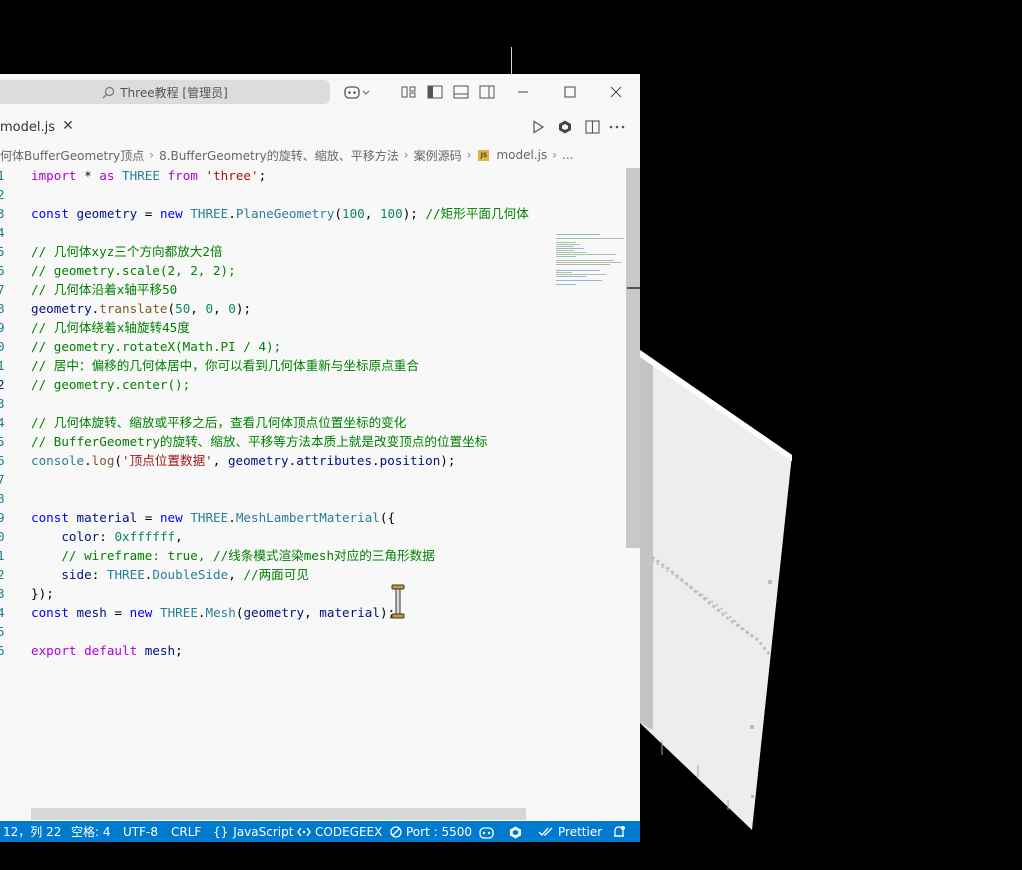  Describe the element at coordinates (621, 831) in the screenshot. I see `notifications-icon` at that location.